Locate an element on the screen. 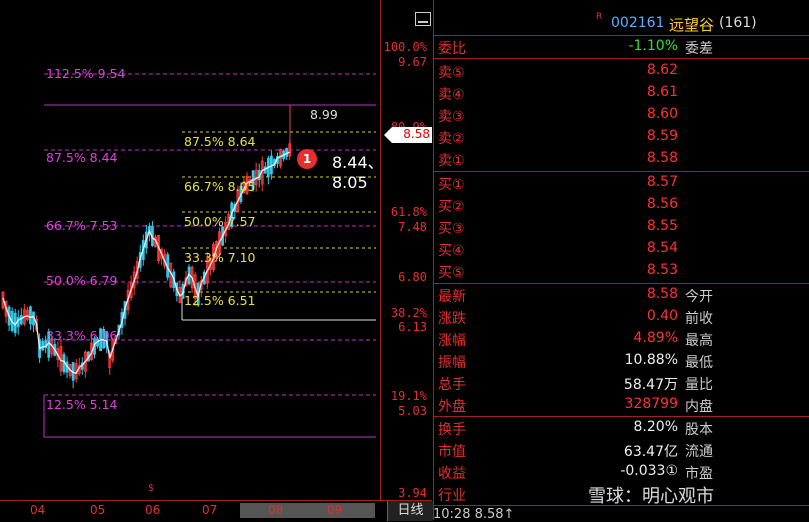 The height and width of the screenshot is (522, 809). stock-sub-count: (161) is located at coordinates (738, 23).